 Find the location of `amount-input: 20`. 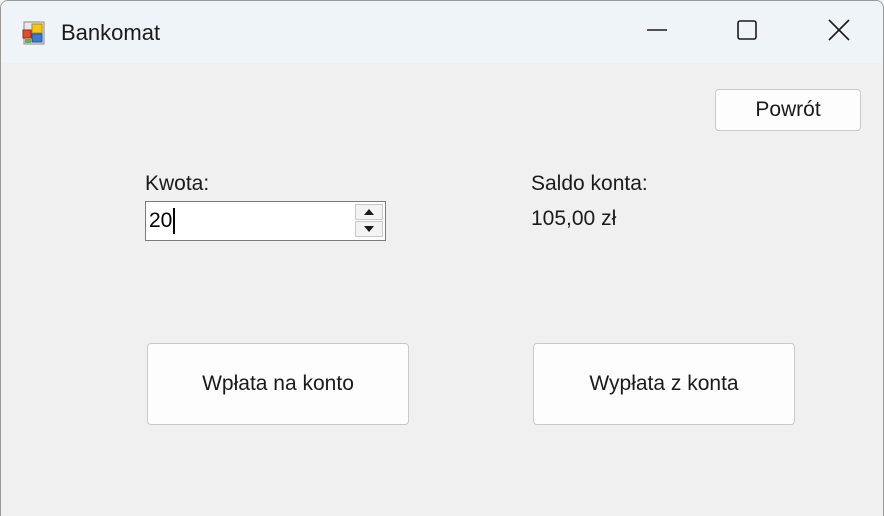

amount-input: 20 is located at coordinates (162, 221).